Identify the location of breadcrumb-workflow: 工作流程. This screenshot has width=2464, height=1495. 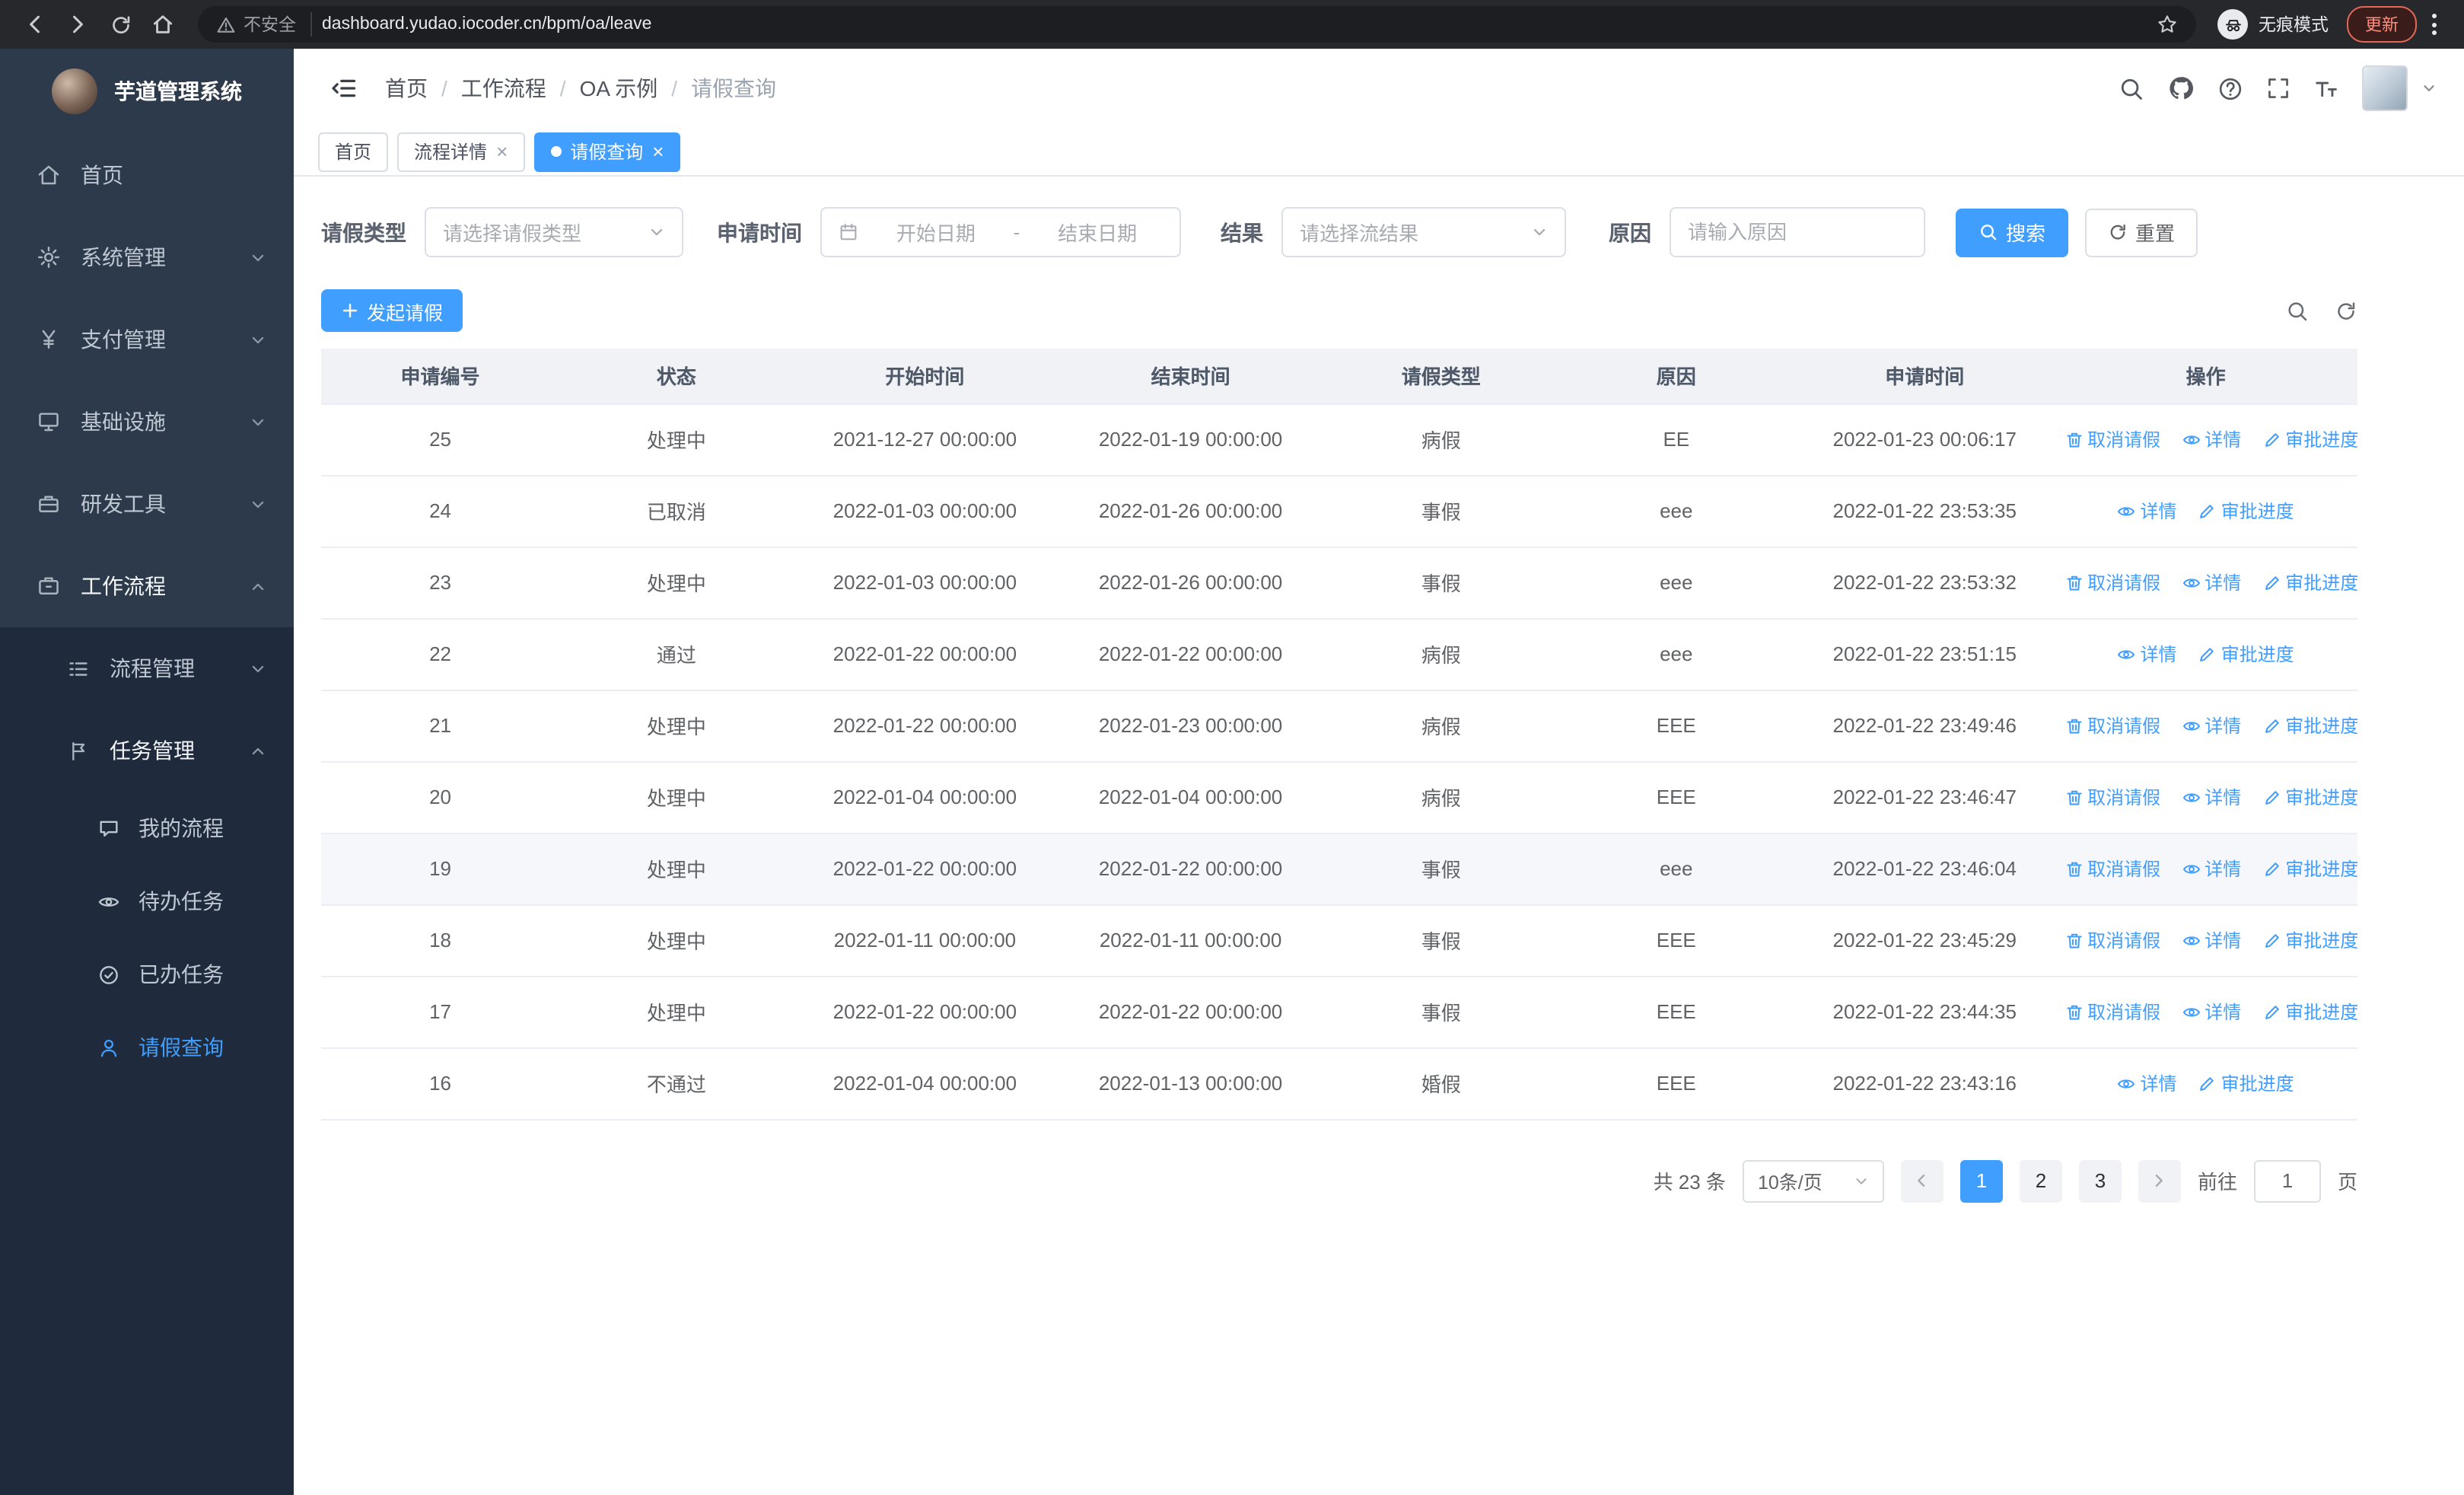
(503, 89).